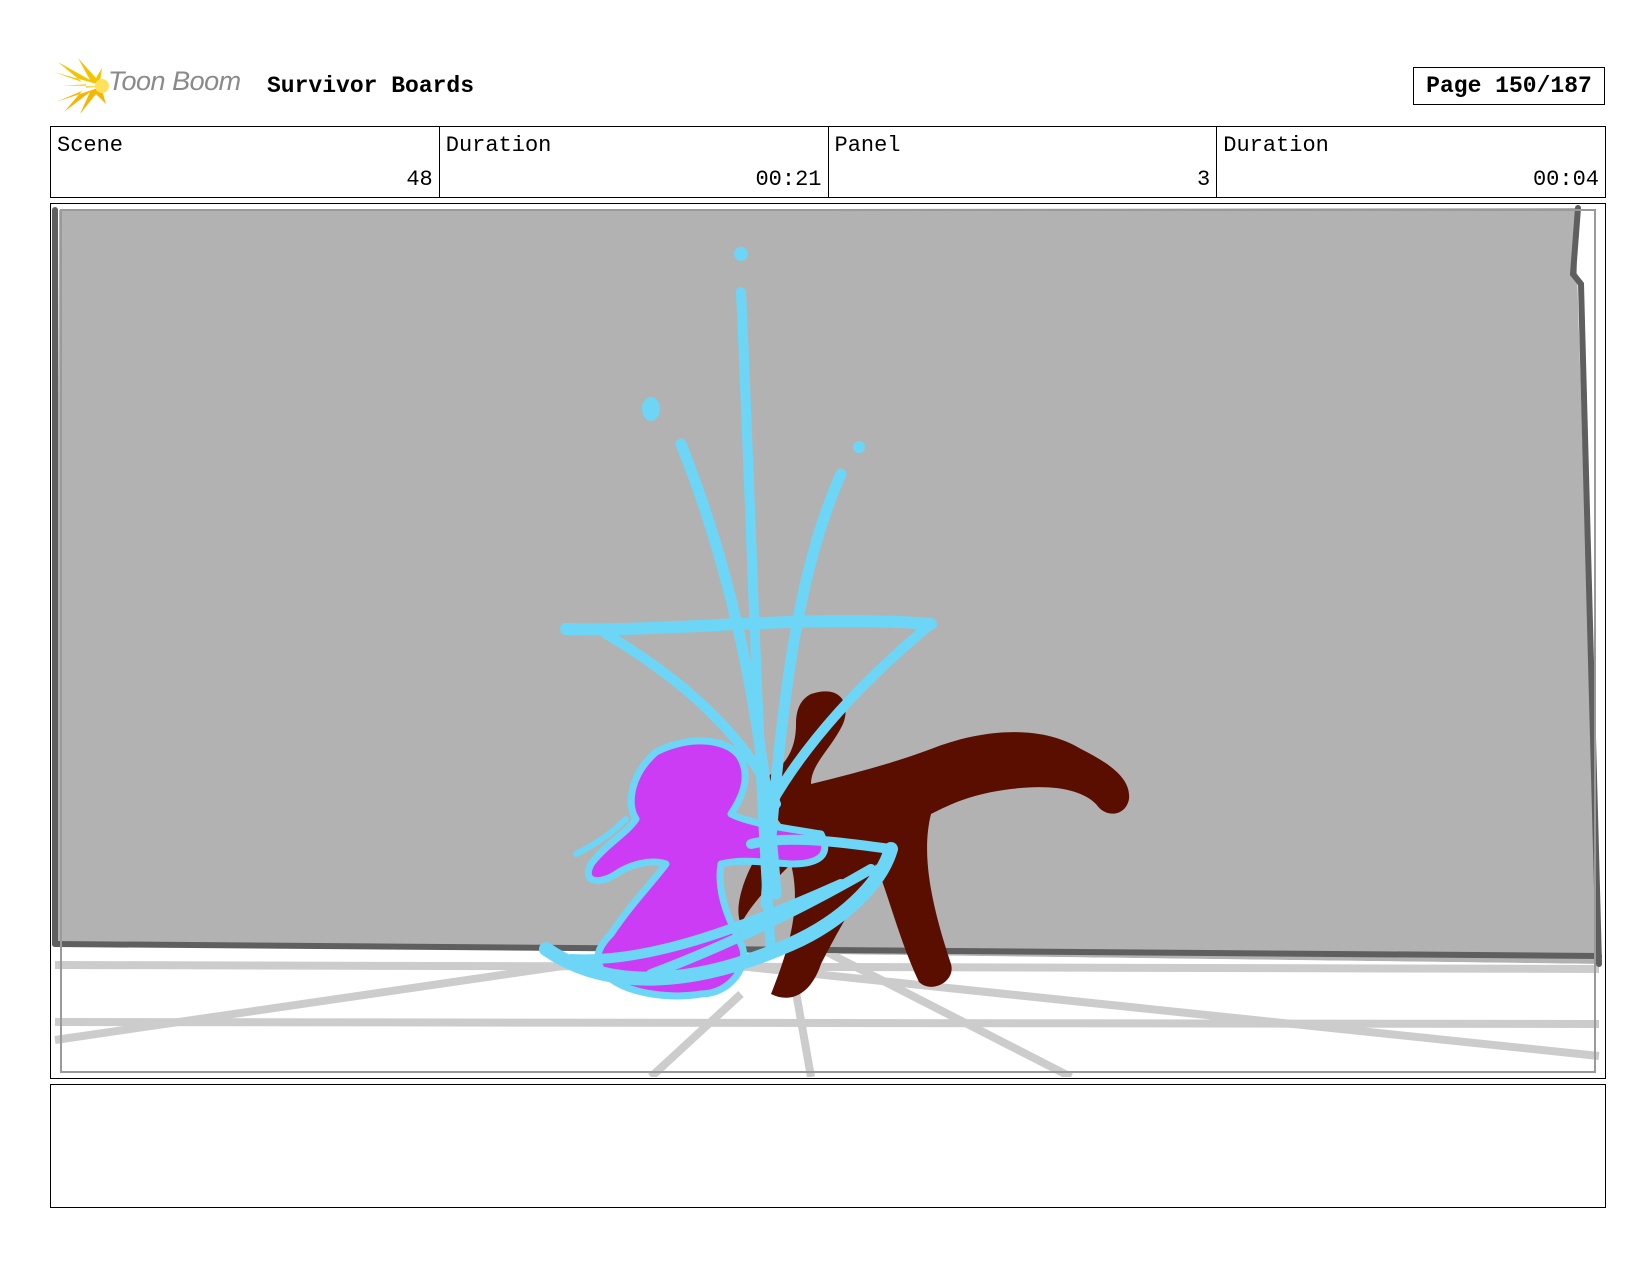  Describe the element at coordinates (1276, 145) in the screenshot. I see `panel-duration-label: Duration` at that location.